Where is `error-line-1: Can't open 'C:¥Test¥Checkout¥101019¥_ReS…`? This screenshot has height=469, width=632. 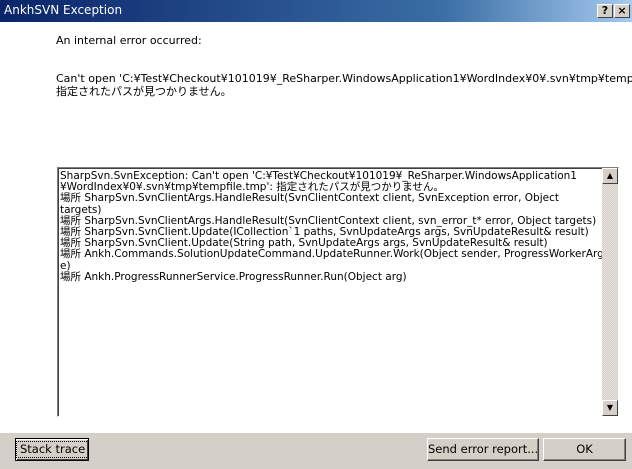 error-line-1: Can't open 'C:¥Test¥Checkout¥101019¥_ReS… is located at coordinates (344, 78).